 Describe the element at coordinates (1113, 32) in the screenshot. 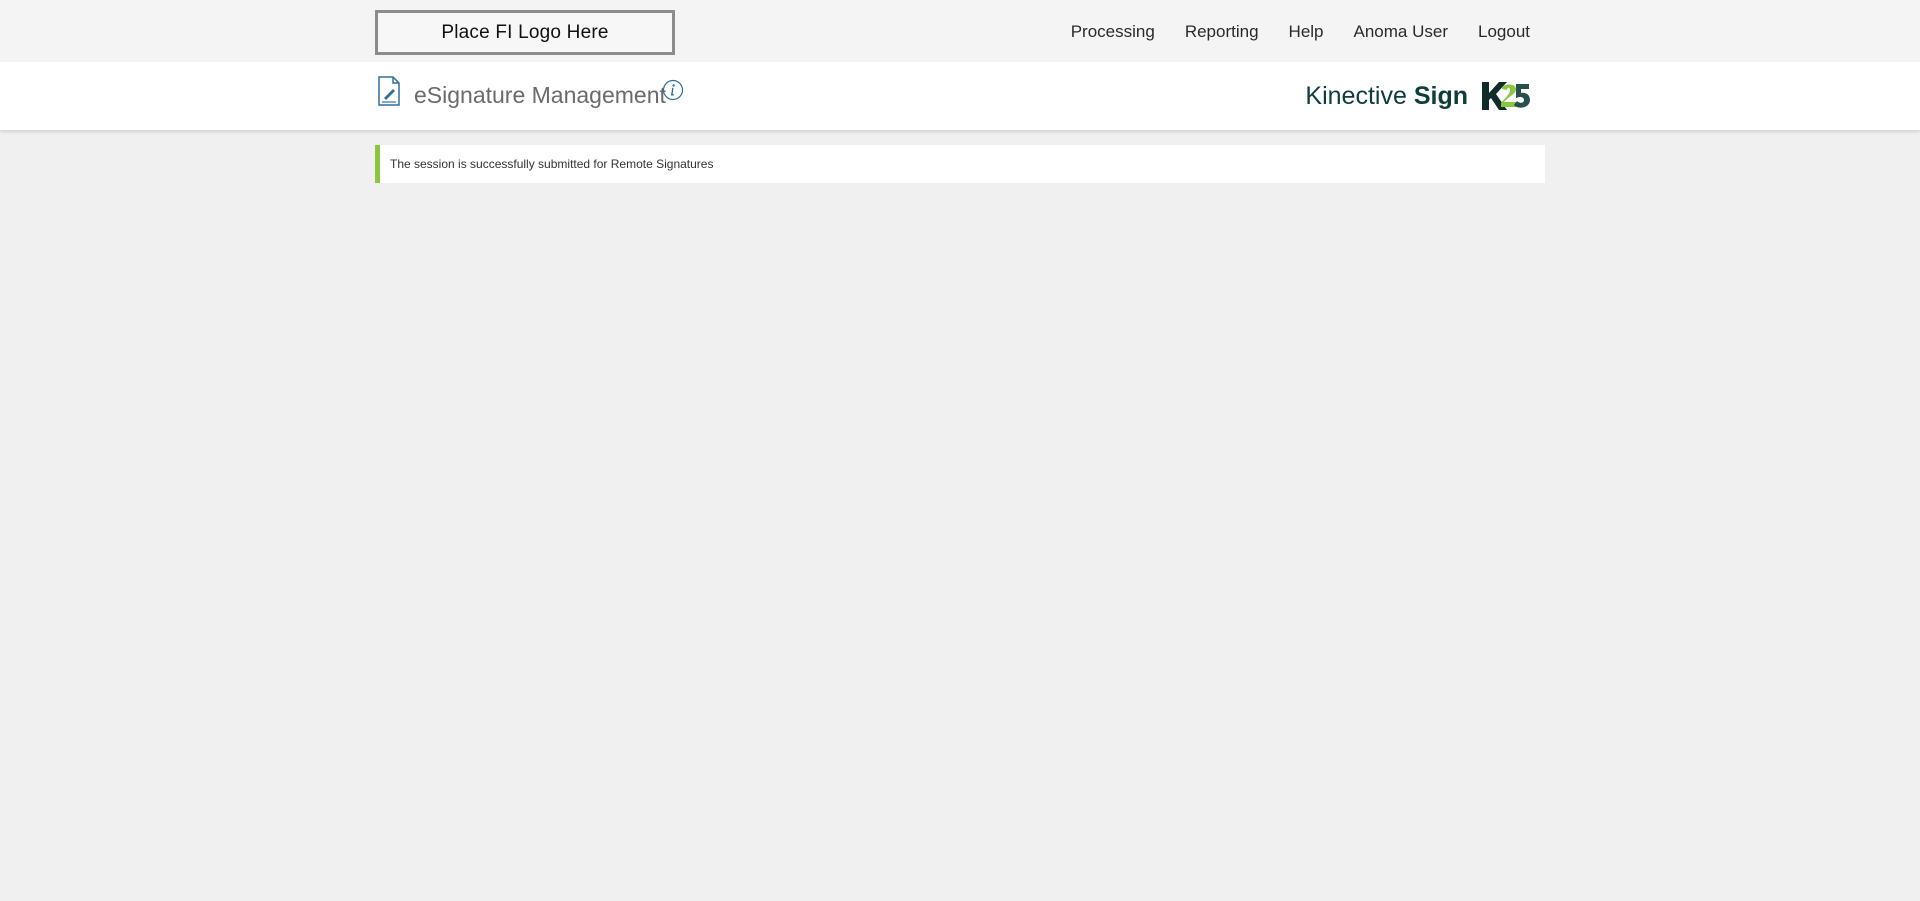

I see `nav-processing: Processing` at that location.